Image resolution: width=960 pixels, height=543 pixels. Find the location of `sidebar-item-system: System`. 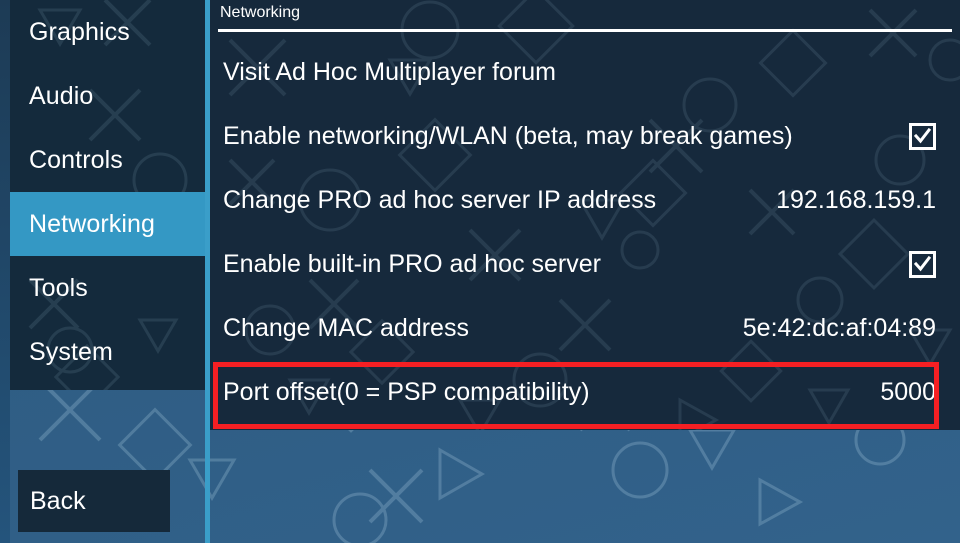

sidebar-item-system: System is located at coordinates (107, 352).